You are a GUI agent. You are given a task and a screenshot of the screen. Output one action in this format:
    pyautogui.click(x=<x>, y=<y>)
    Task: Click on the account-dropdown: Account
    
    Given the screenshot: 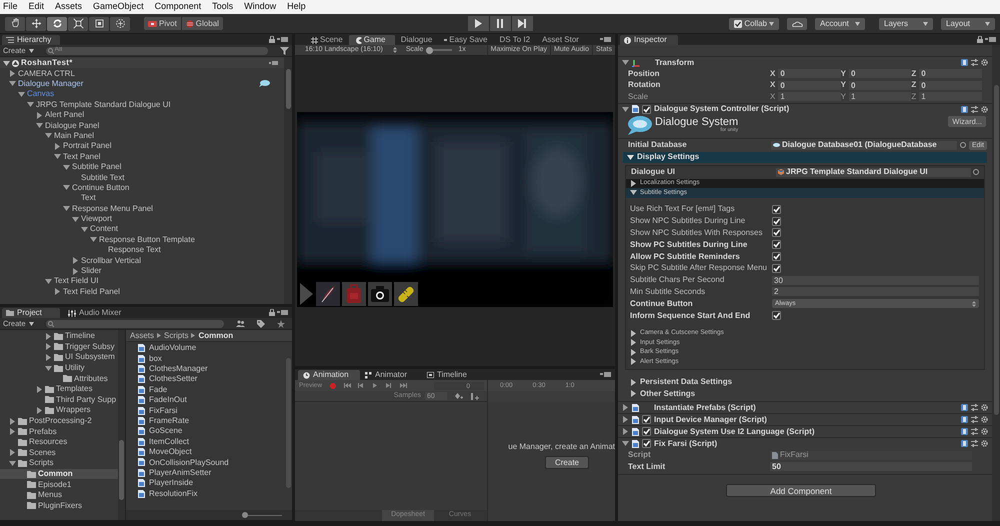 What is the action you would take?
    pyautogui.click(x=840, y=24)
    